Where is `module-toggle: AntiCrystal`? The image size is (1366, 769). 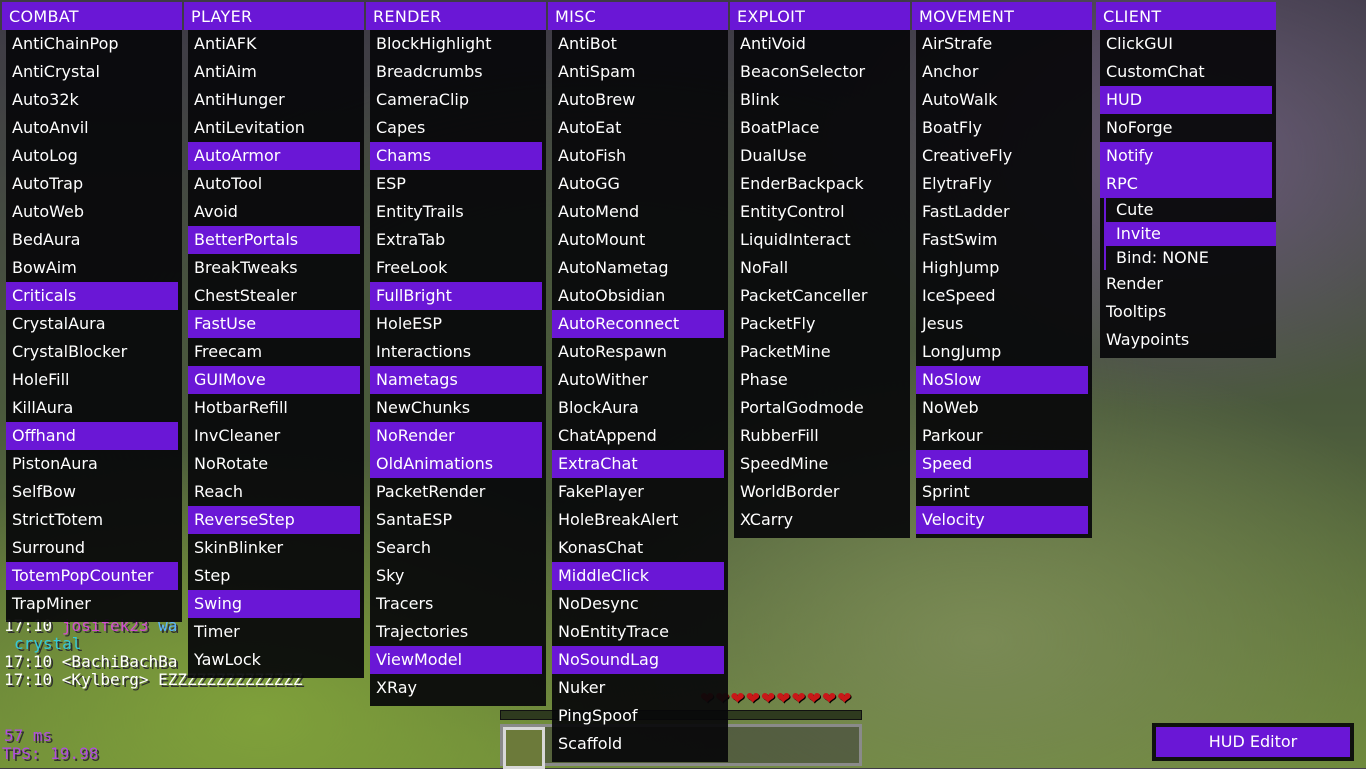 module-toggle: AntiCrystal is located at coordinates (94, 72).